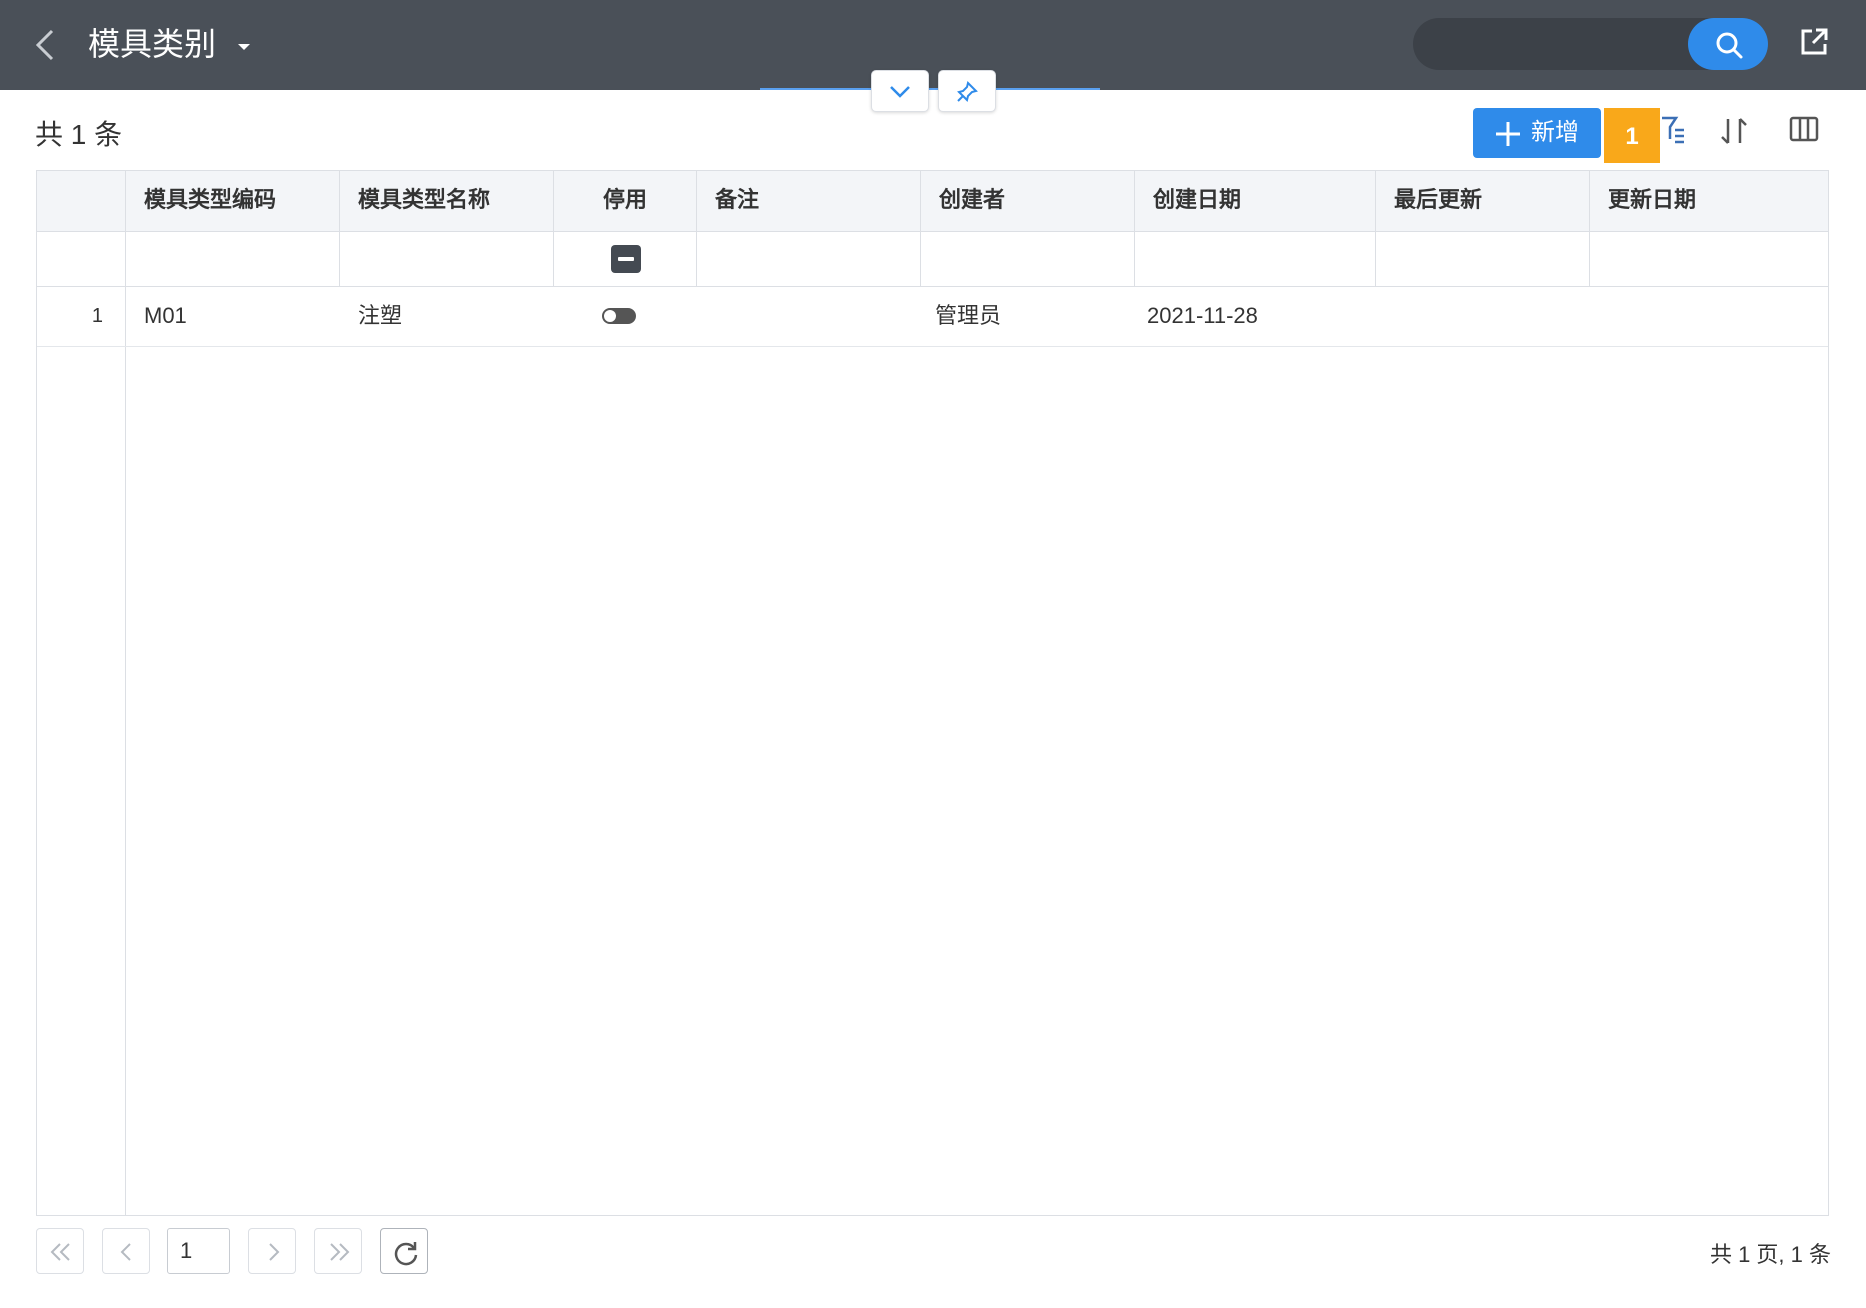 The height and width of the screenshot is (1308, 1866). I want to click on grid-header-row: 模具类型编码 模具类型名称 停用 备注 创建者 创建日期 最后更新 更新日期, so click(932, 201).